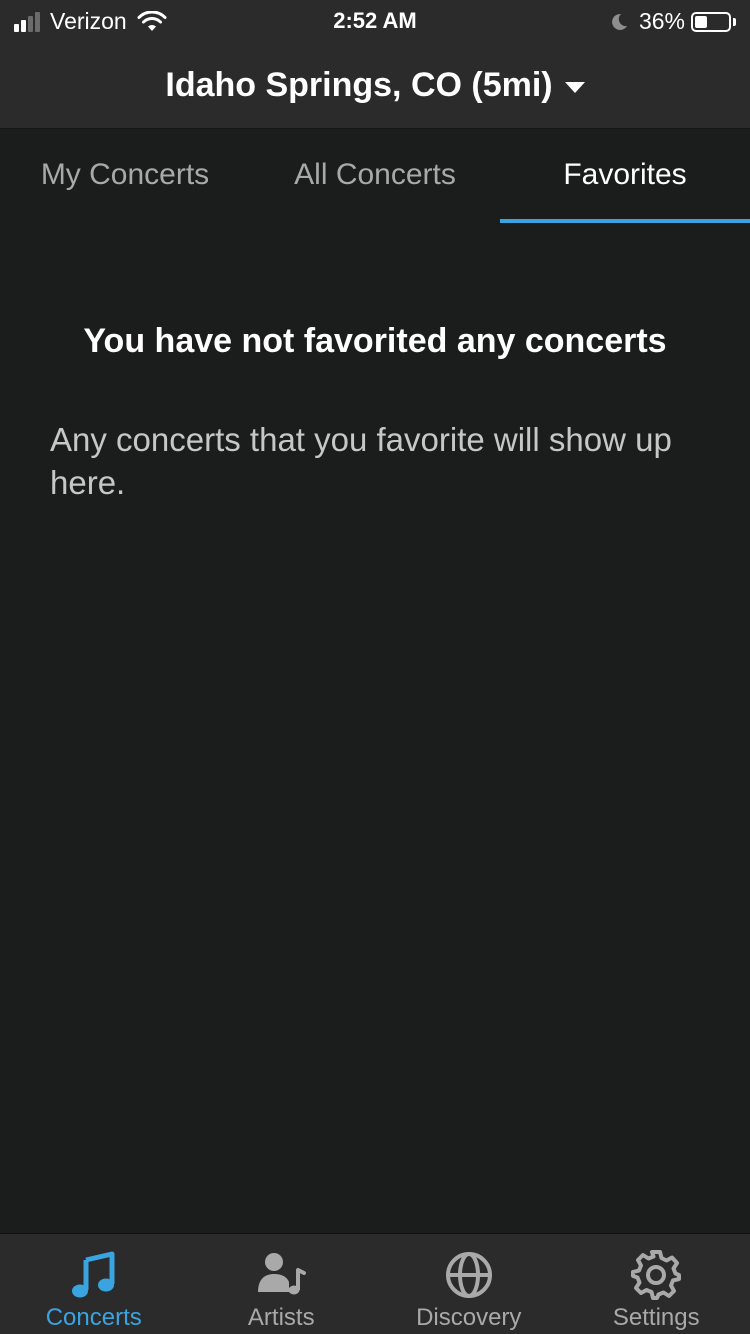  I want to click on concert-tabs: My Concerts All Concerts Favorites, so click(375, 177).